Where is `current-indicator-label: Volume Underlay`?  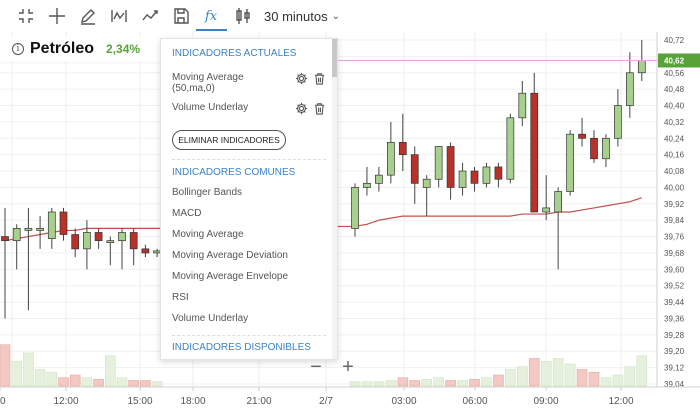
current-indicator-label: Volume Underlay is located at coordinates (210, 107).